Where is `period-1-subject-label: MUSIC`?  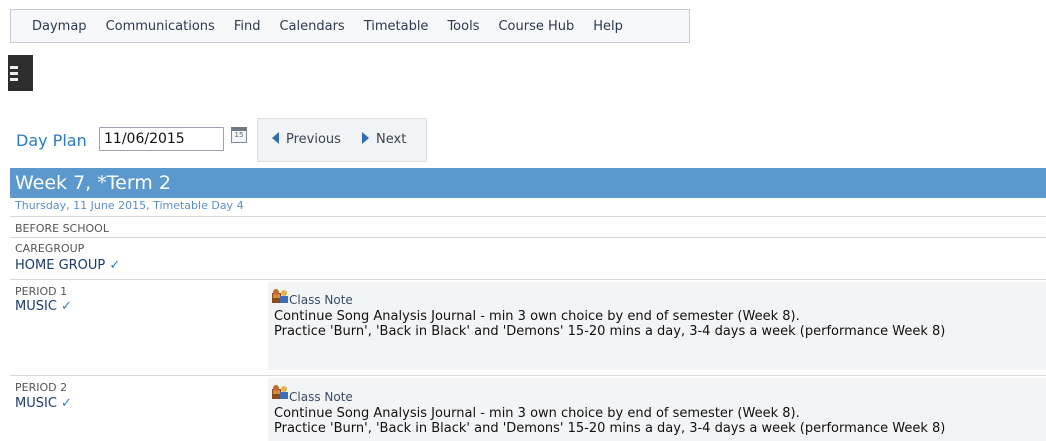 period-1-subject-label: MUSIC is located at coordinates (36, 306).